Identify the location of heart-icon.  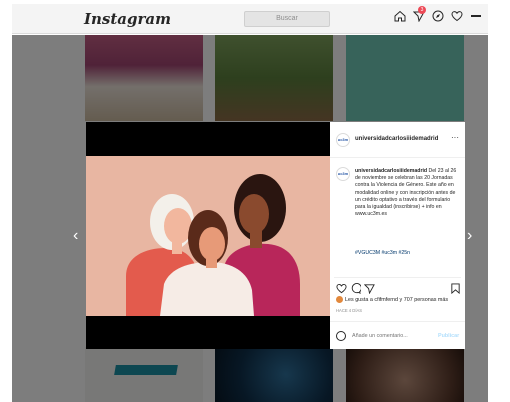
(457, 16).